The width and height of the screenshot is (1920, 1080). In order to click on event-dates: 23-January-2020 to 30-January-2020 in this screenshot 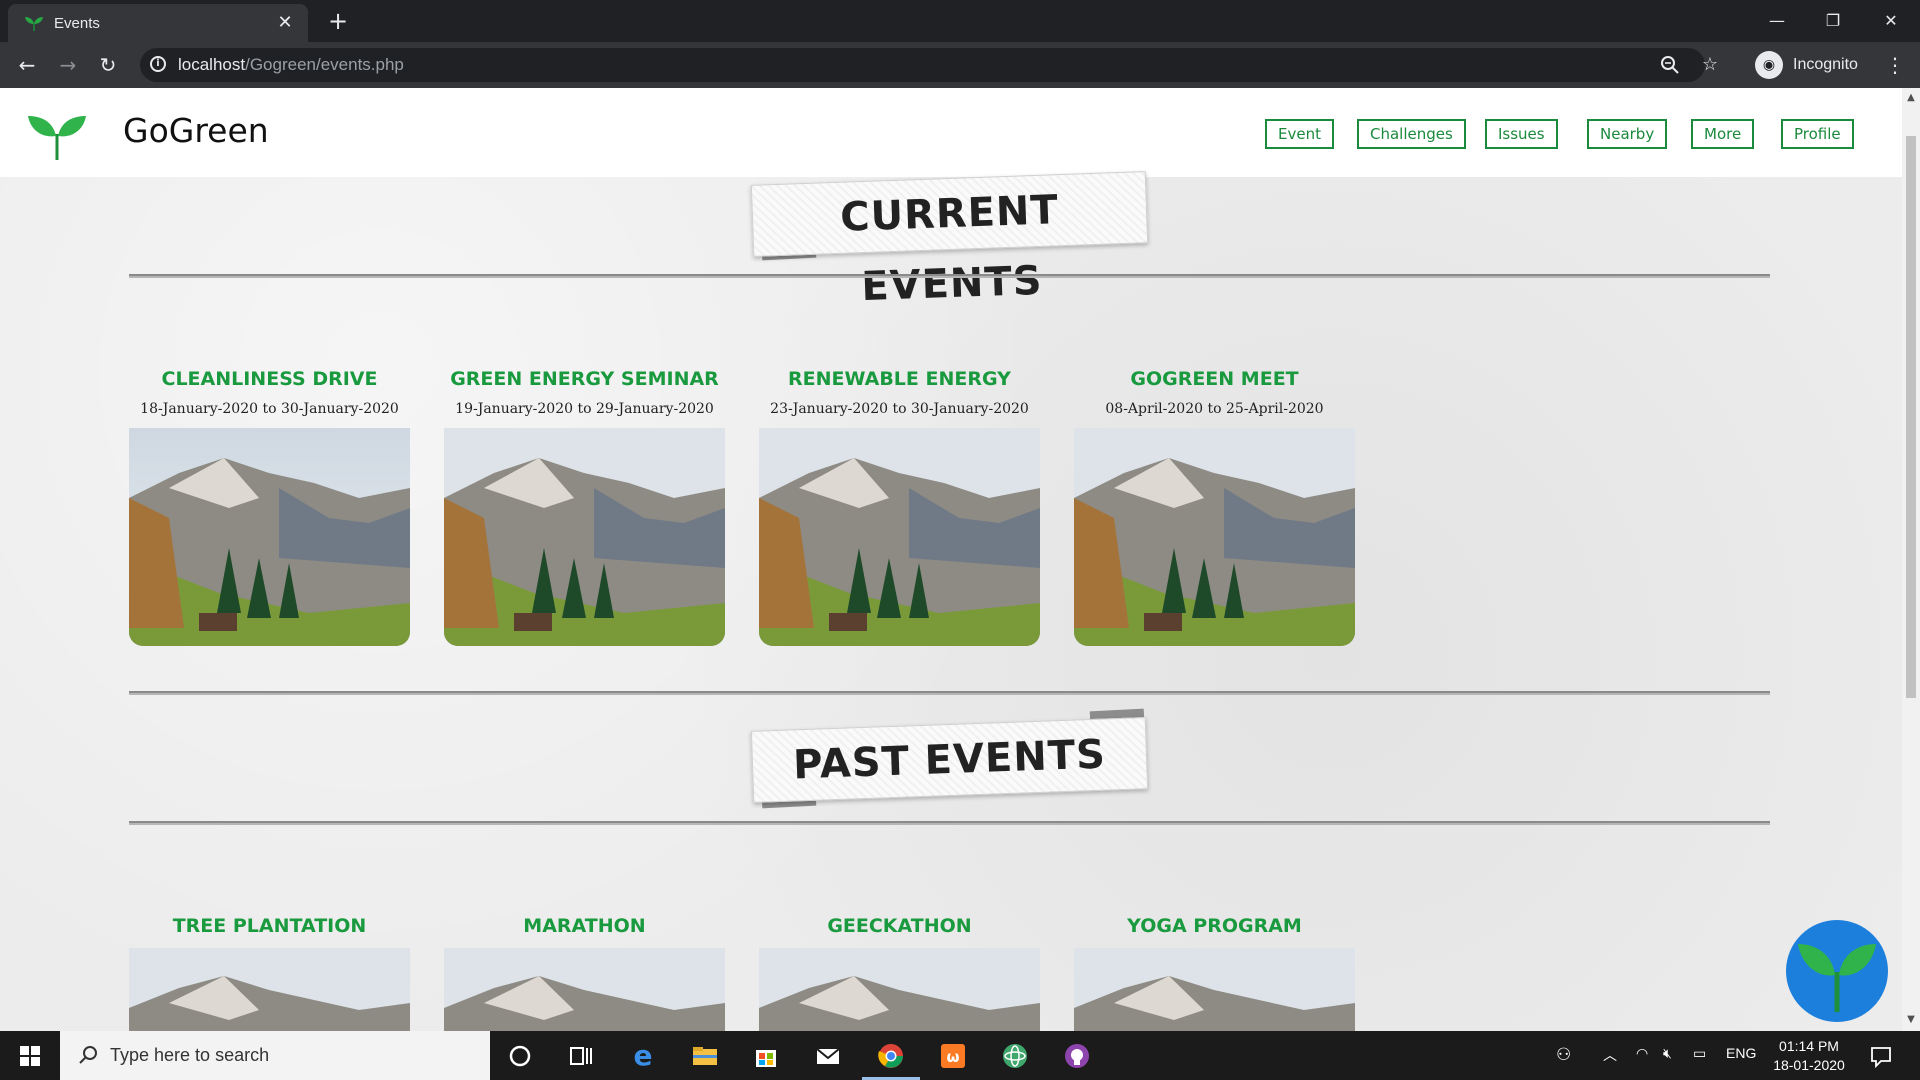, I will do `click(899, 409)`.